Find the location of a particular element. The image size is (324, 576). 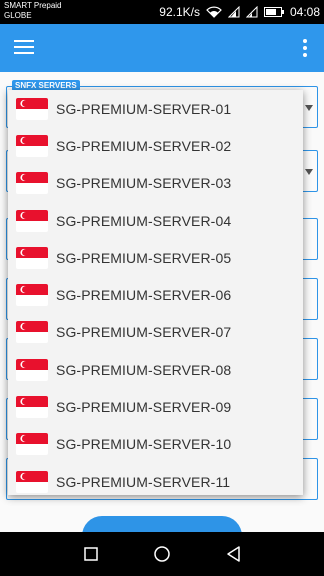

battery-icon is located at coordinates (273, 12).